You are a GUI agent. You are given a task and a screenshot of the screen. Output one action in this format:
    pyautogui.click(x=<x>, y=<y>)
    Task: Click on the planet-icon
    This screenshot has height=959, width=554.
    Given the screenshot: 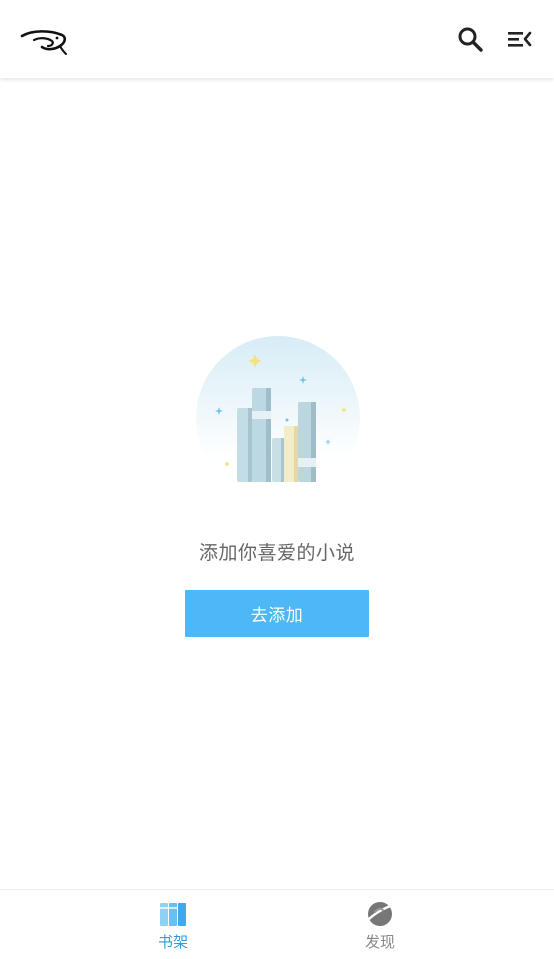 What is the action you would take?
    pyautogui.click(x=380, y=914)
    